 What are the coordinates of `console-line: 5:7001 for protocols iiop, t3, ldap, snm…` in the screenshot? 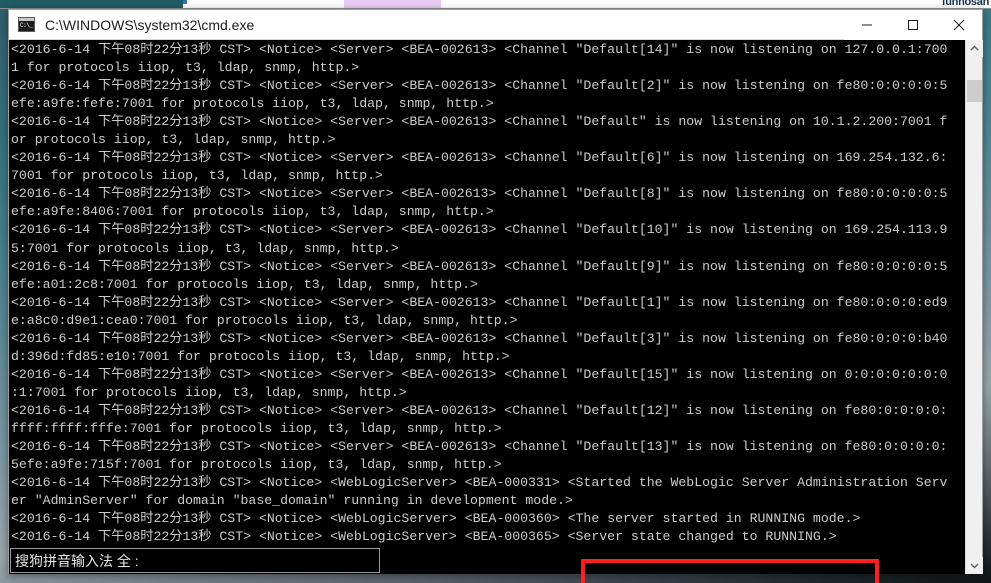 It's located at (205, 248).